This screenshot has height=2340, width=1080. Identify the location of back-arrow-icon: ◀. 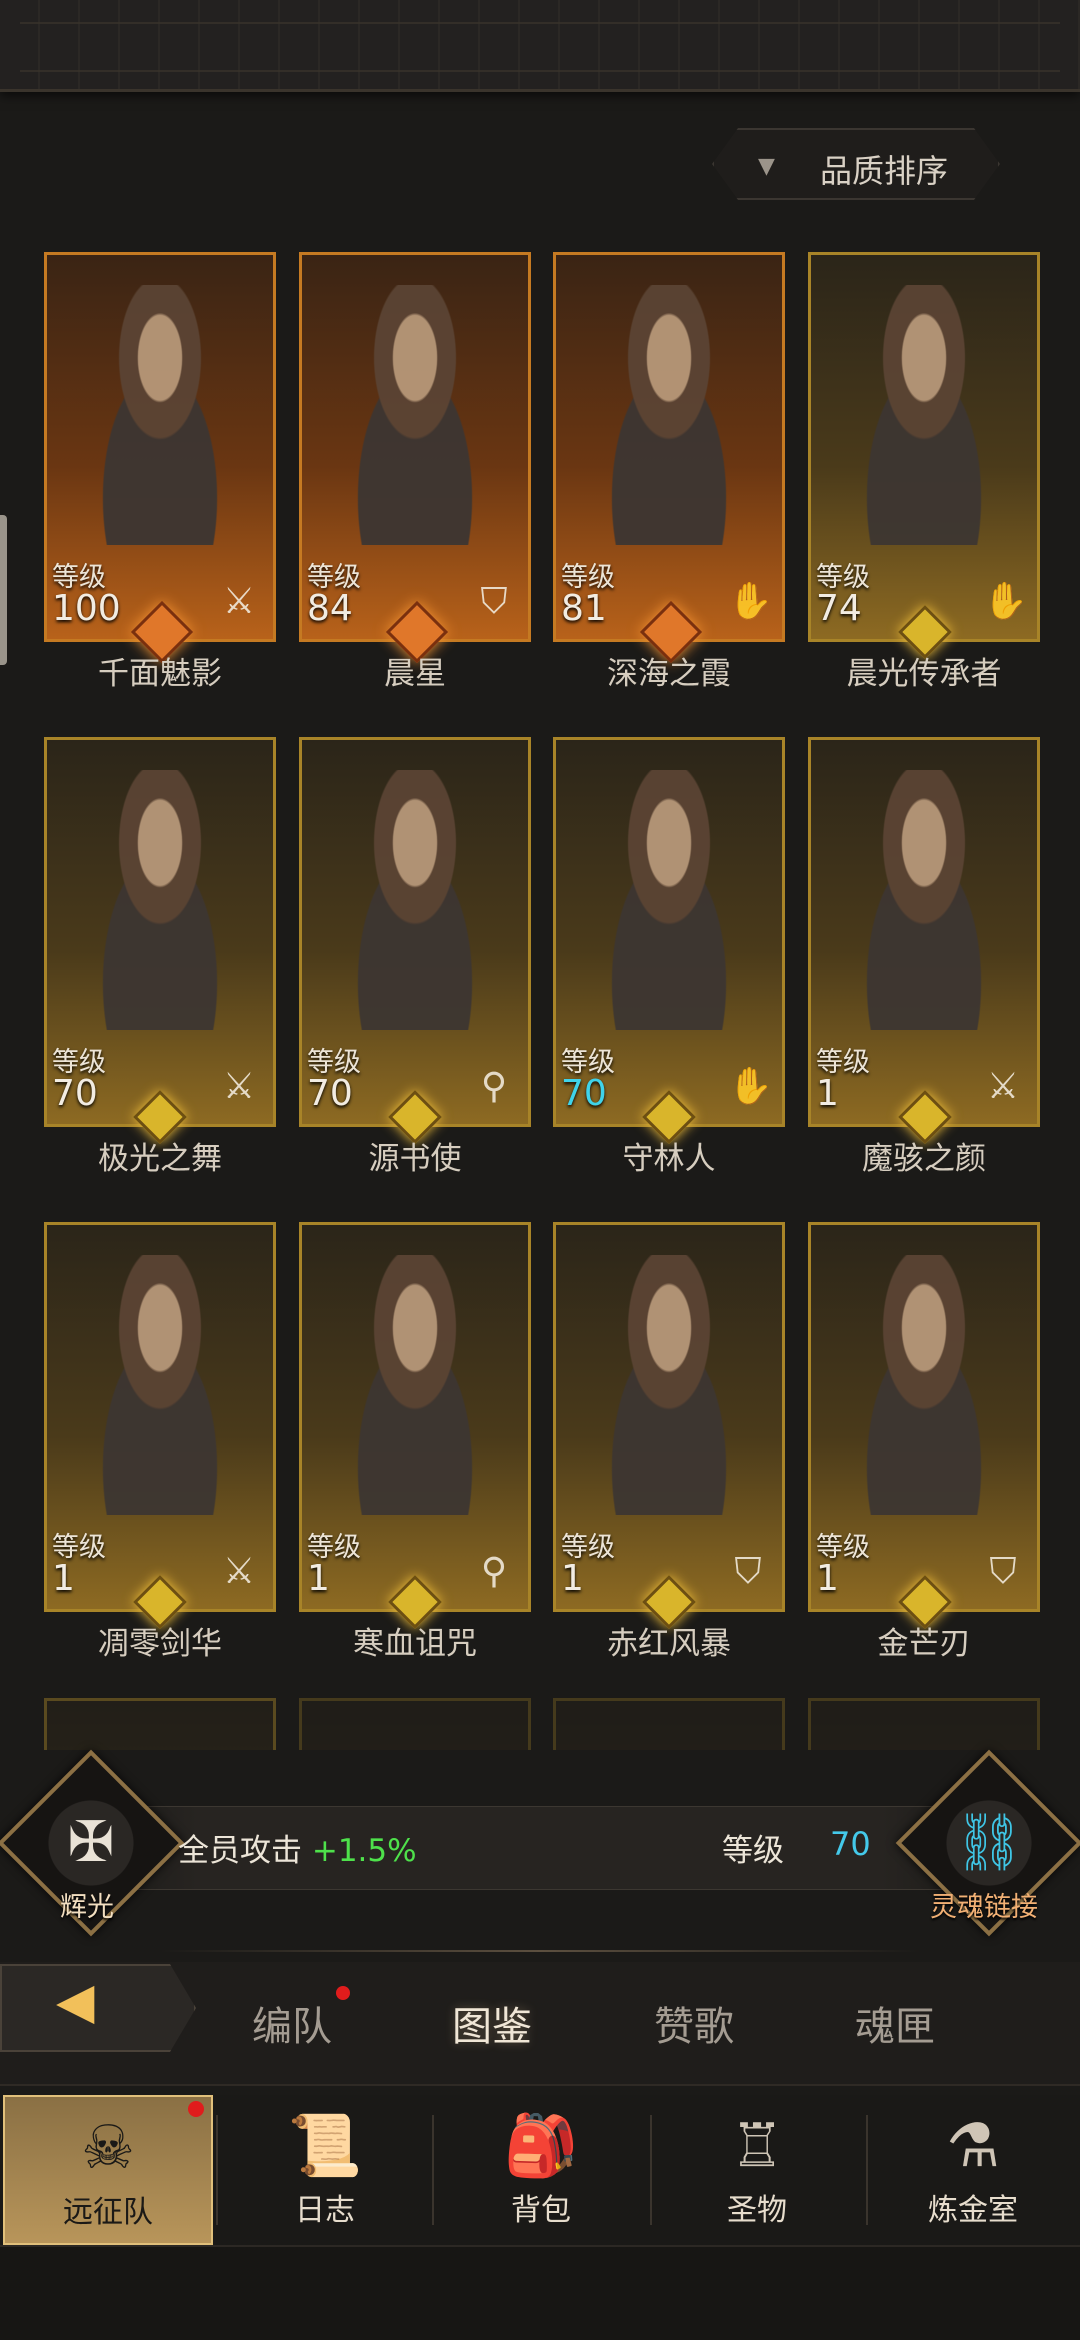
(75, 2001).